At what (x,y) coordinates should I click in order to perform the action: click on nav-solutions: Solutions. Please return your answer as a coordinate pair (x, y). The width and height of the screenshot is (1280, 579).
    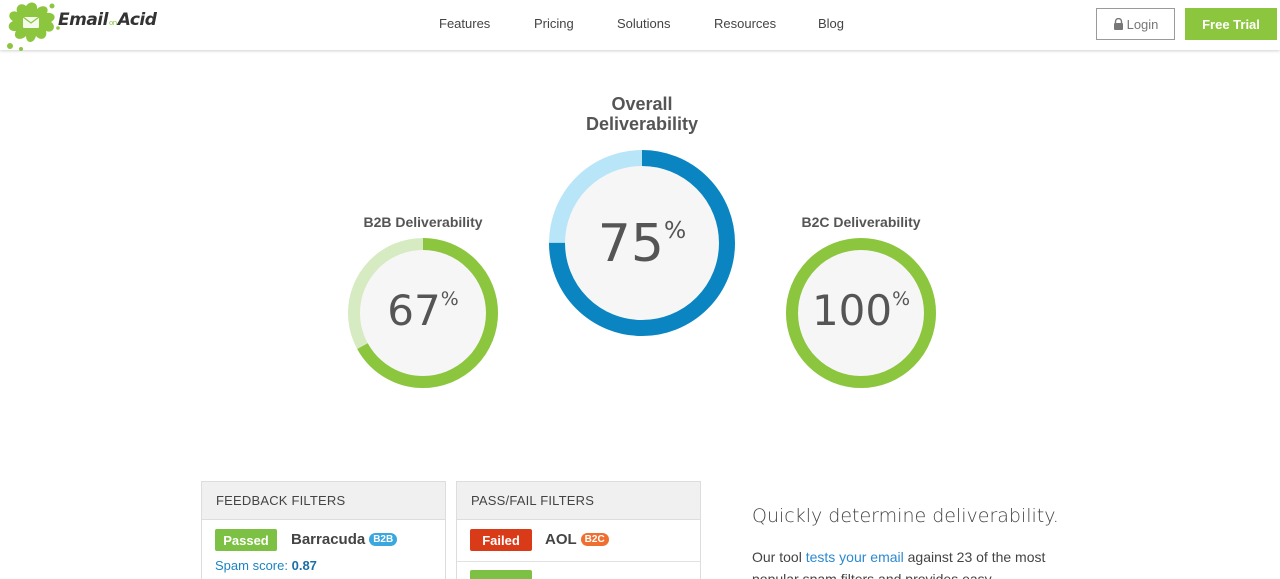
    Looking at the image, I should click on (643, 23).